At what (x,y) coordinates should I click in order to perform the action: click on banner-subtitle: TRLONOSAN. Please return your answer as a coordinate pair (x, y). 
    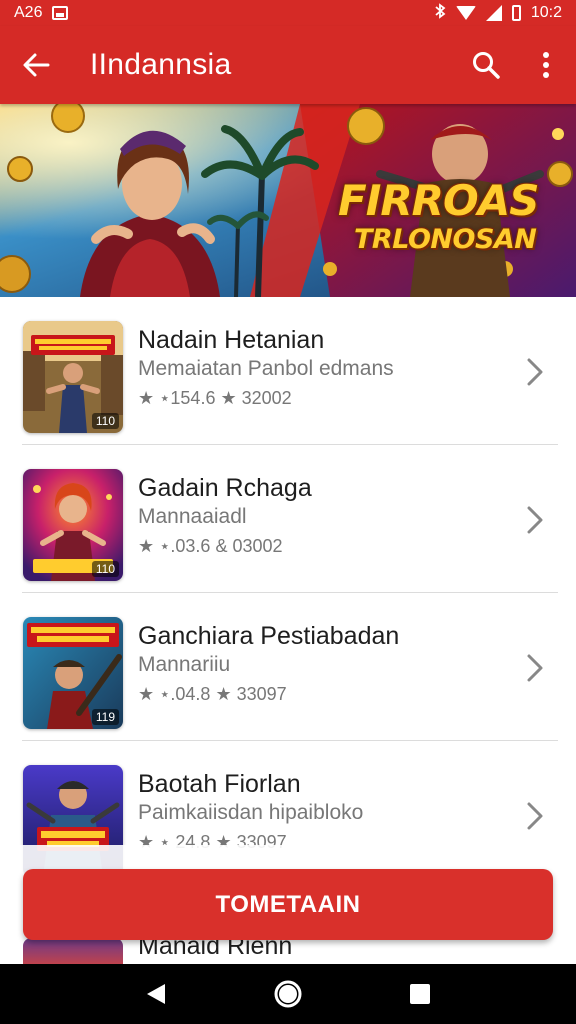
    Looking at the image, I should click on (445, 239).